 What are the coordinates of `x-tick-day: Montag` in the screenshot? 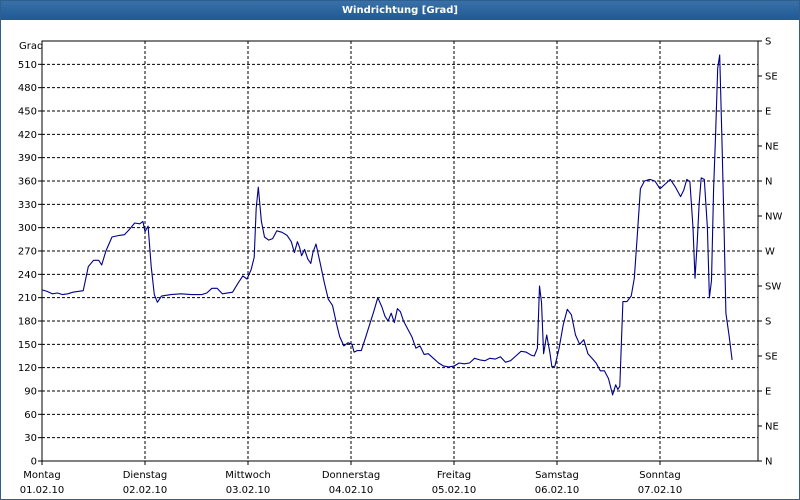 It's located at (41, 475).